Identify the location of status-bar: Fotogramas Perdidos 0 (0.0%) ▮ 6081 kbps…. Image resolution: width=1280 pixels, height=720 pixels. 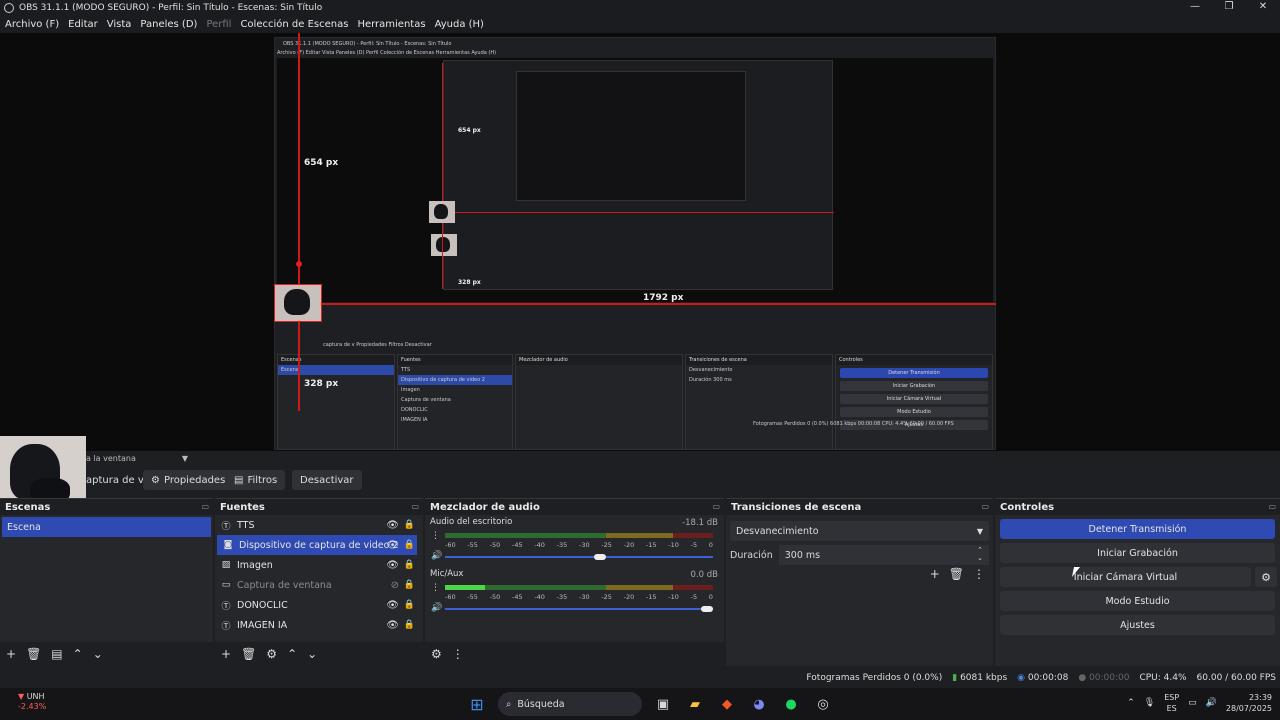
(640, 678).